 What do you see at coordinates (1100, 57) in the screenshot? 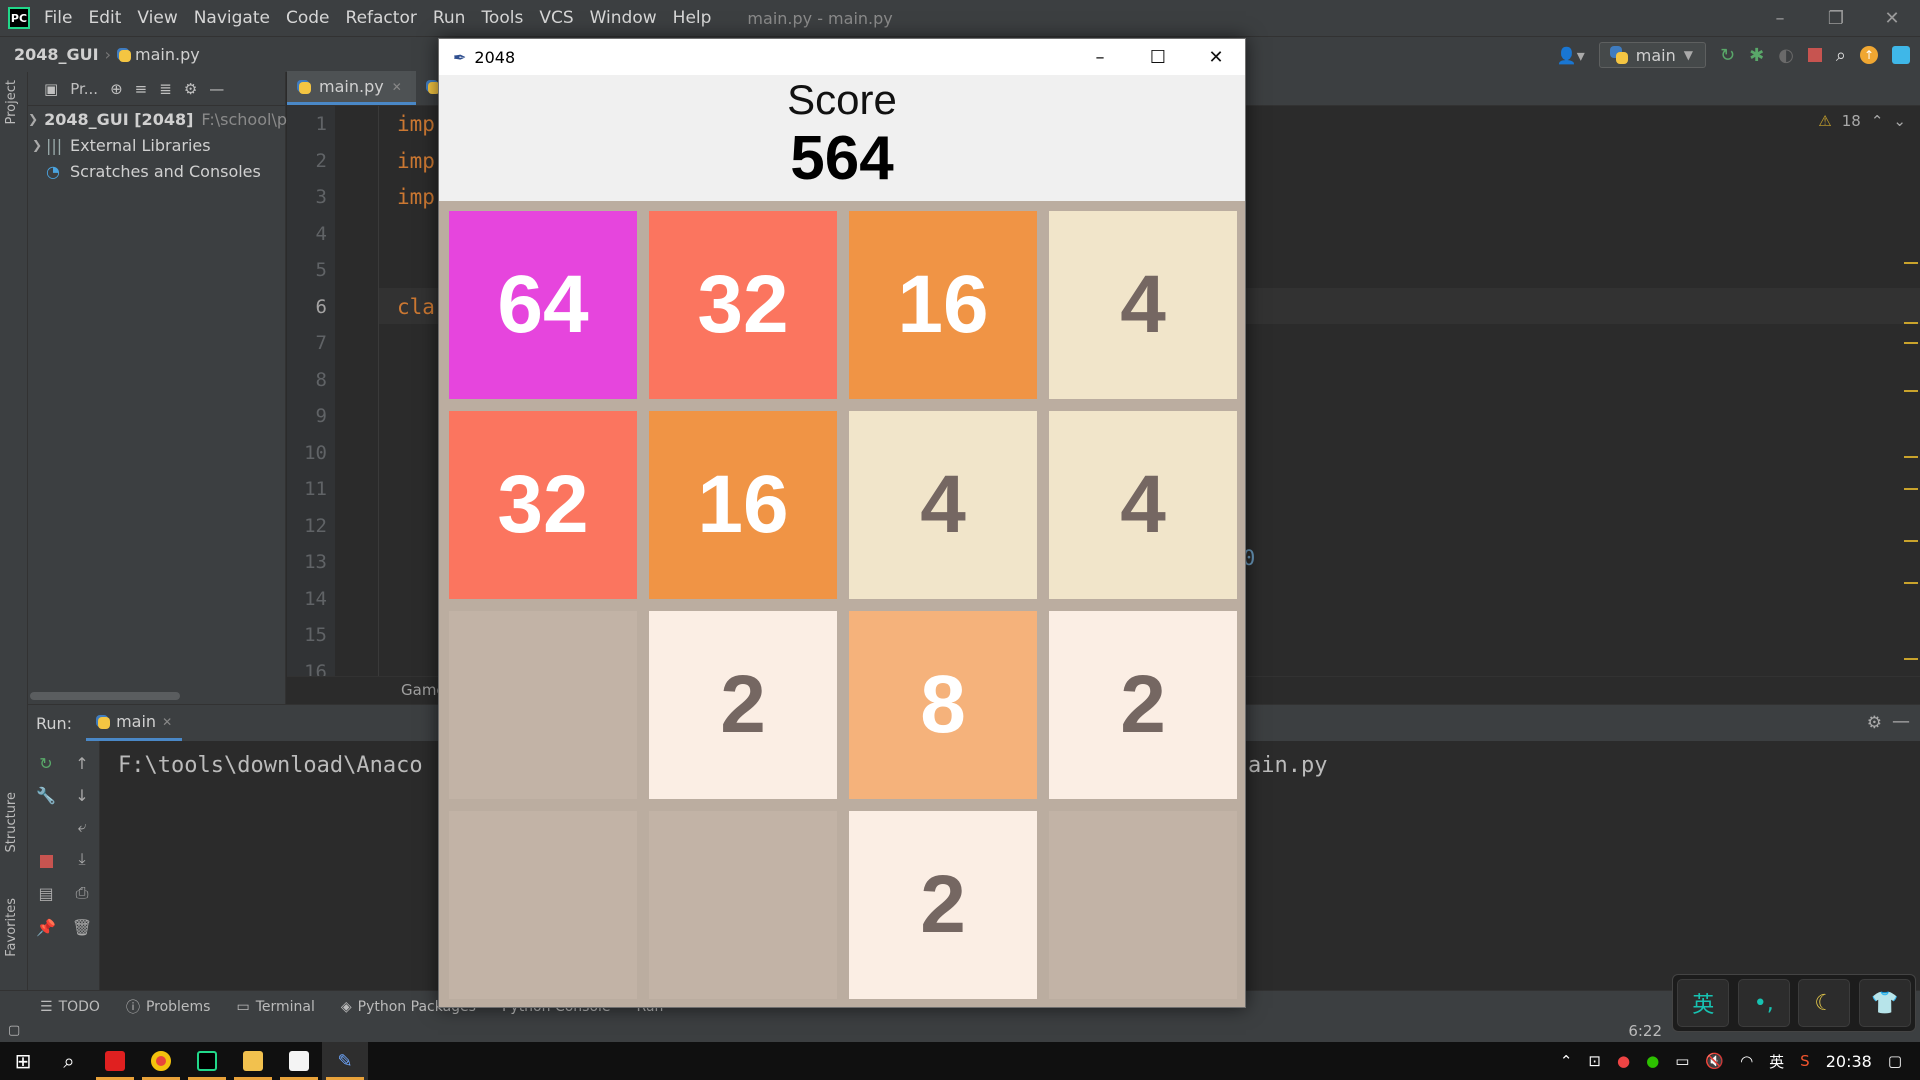
I see `game-minimize-button: –` at bounding box center [1100, 57].